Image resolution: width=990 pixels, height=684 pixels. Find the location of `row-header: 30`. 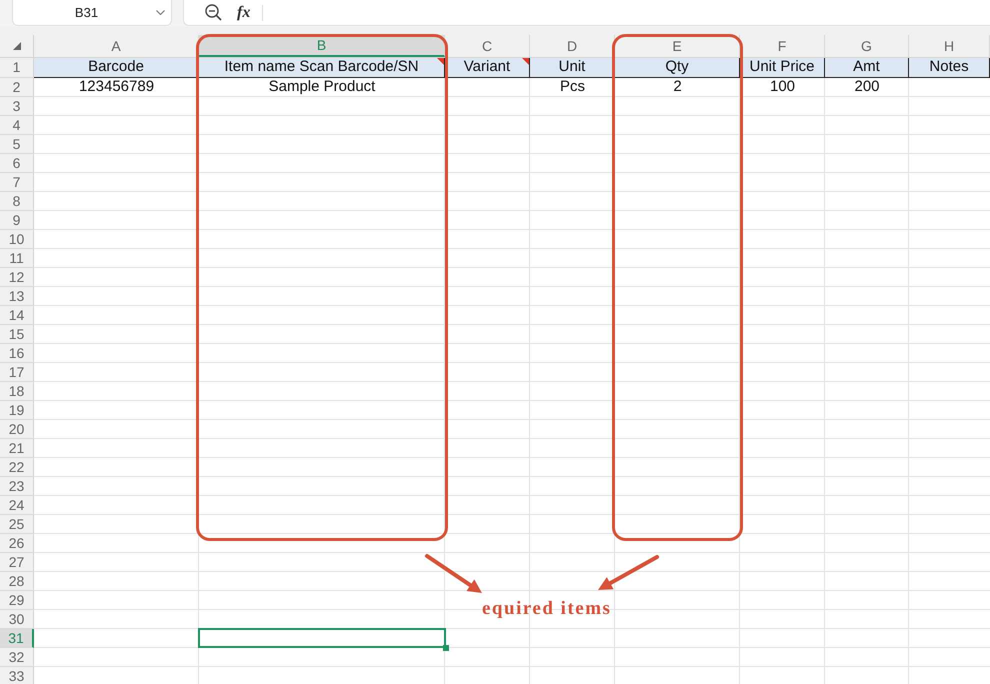

row-header: 30 is located at coordinates (17, 619).